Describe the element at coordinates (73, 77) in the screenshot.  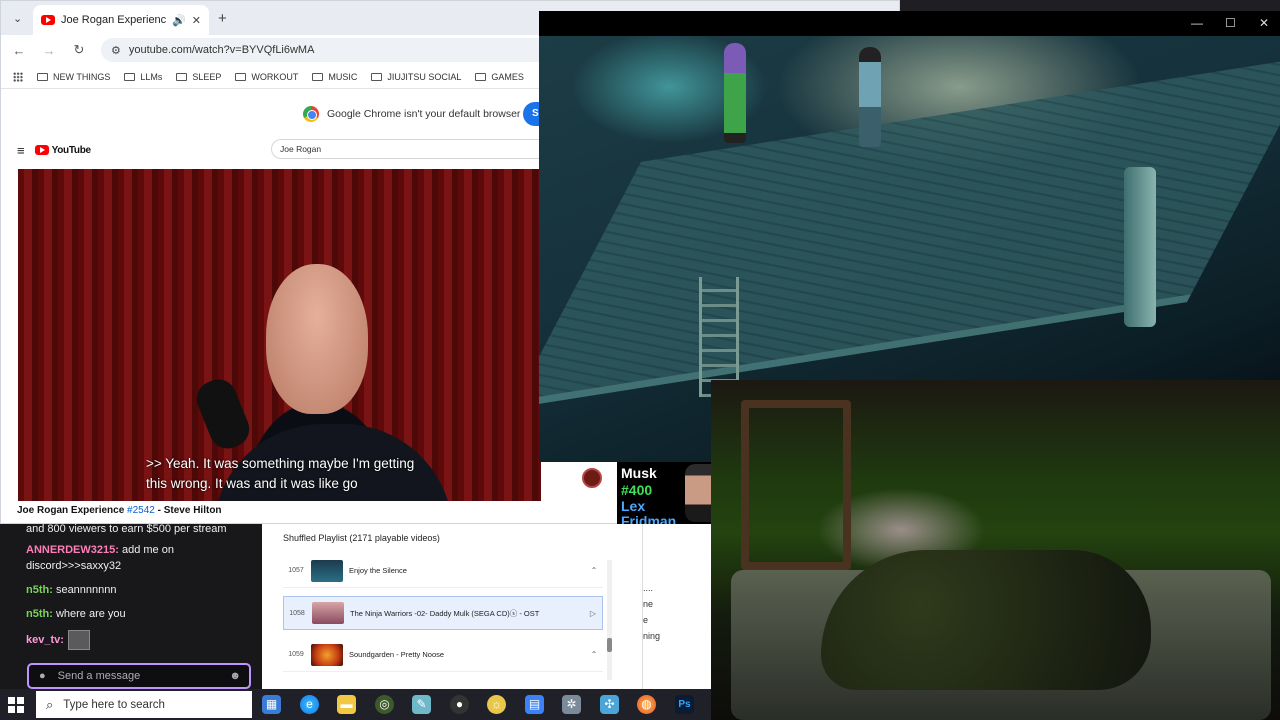
I see `bookmark-folder: NEW THINGS` at that location.